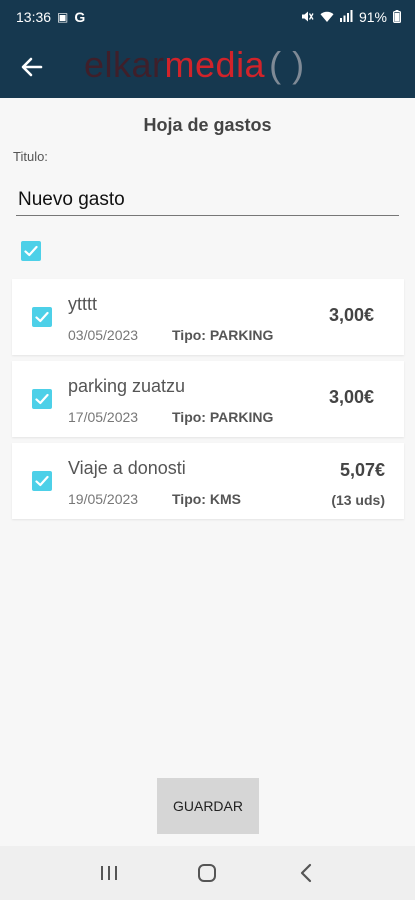  Describe the element at coordinates (83, 304) in the screenshot. I see `expense-name: ytttt` at that location.